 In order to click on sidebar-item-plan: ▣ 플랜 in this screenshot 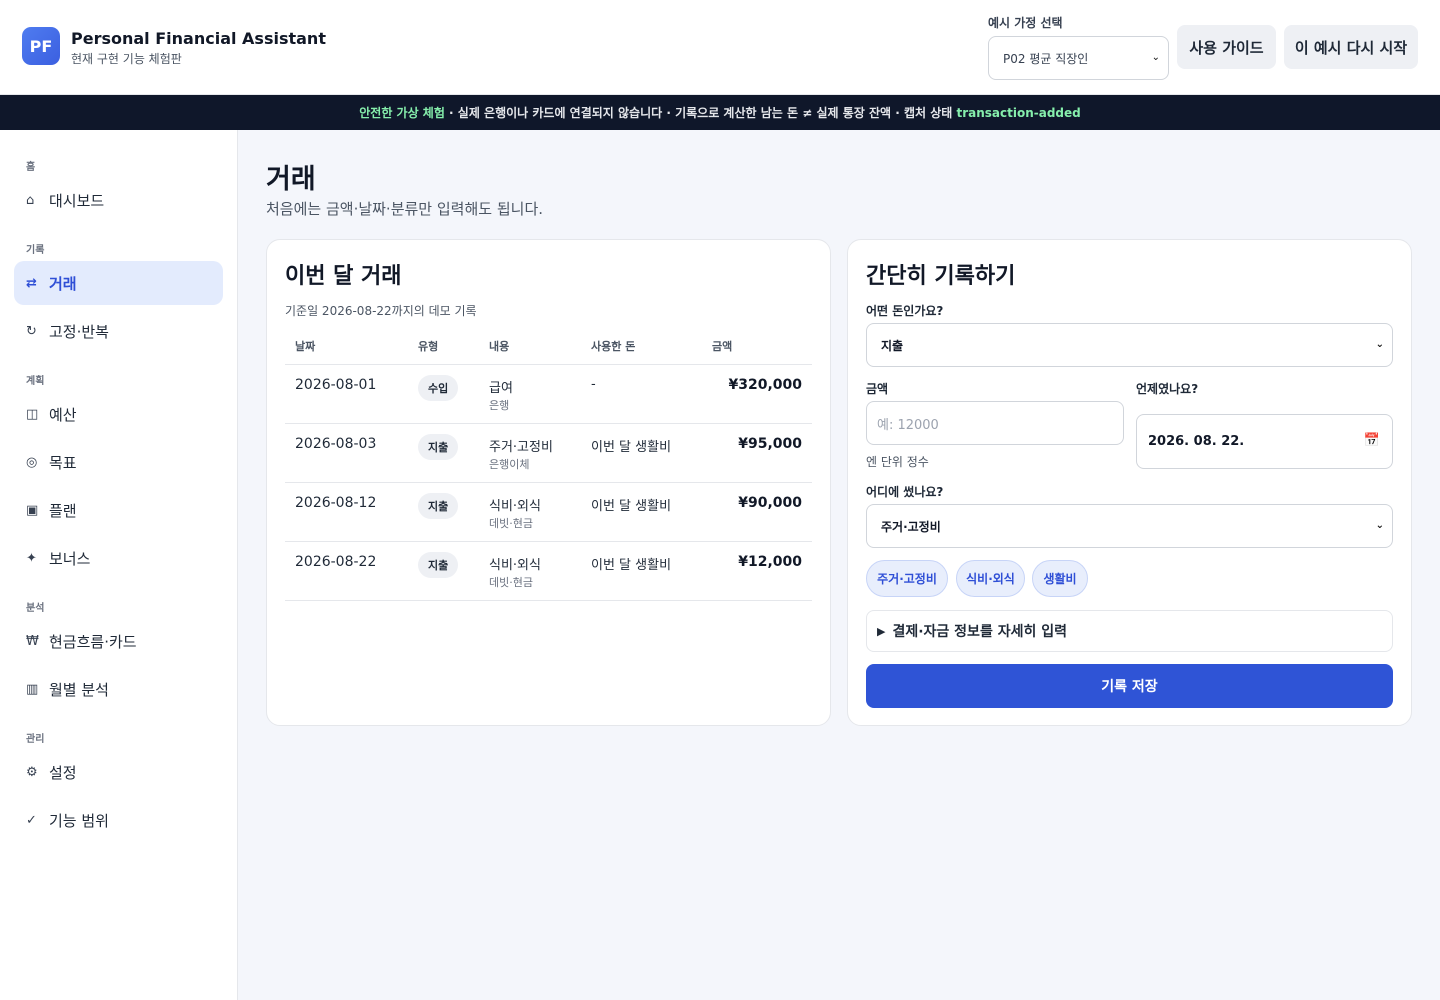, I will do `click(118, 510)`.